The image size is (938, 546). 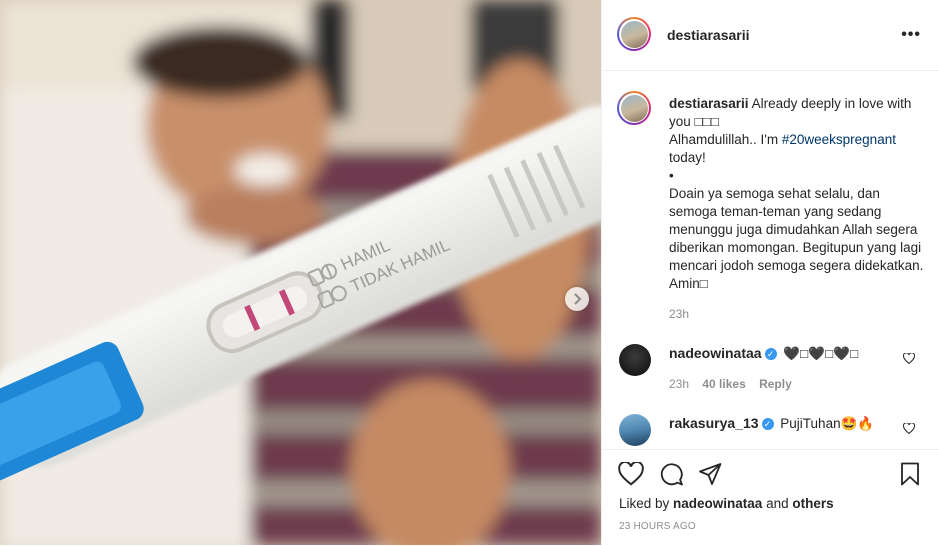 What do you see at coordinates (709, 103) in the screenshot?
I see `caption-username: destiarasarii` at bounding box center [709, 103].